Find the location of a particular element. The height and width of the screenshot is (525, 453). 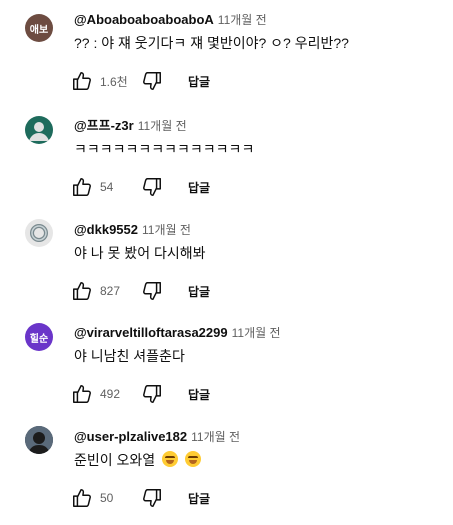

comment-text: ?? : 야 쟤 웃기다ㅋ 쟤 몇반이야? ㅇ? 우리반?? is located at coordinates (211, 43).